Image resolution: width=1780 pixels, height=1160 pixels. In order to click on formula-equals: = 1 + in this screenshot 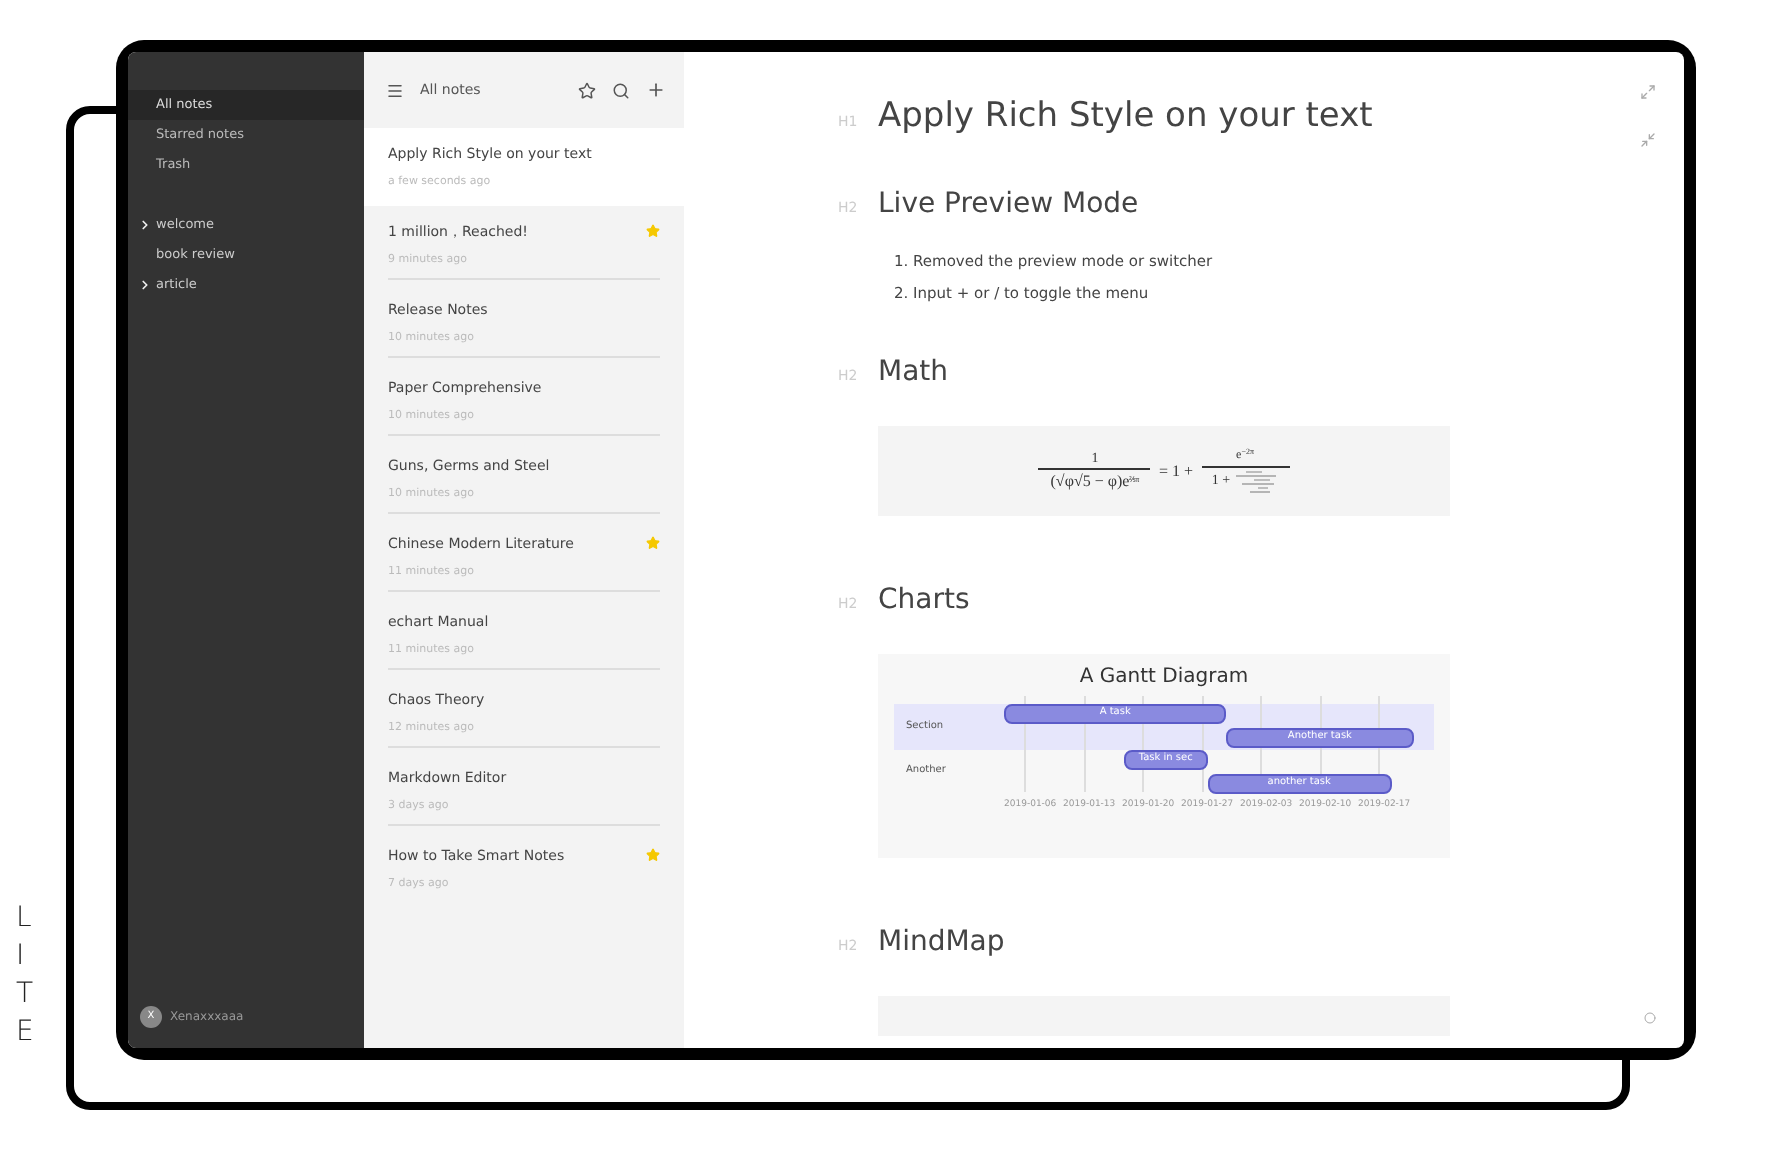, I will do `click(1176, 471)`.